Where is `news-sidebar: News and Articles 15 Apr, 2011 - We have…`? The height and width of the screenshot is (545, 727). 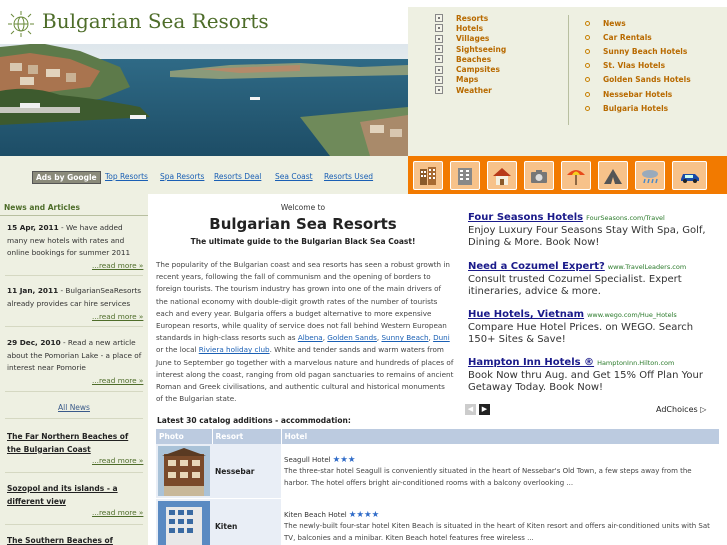 news-sidebar: News and Articles 15 Apr, 2011 - We have… is located at coordinates (74, 369).